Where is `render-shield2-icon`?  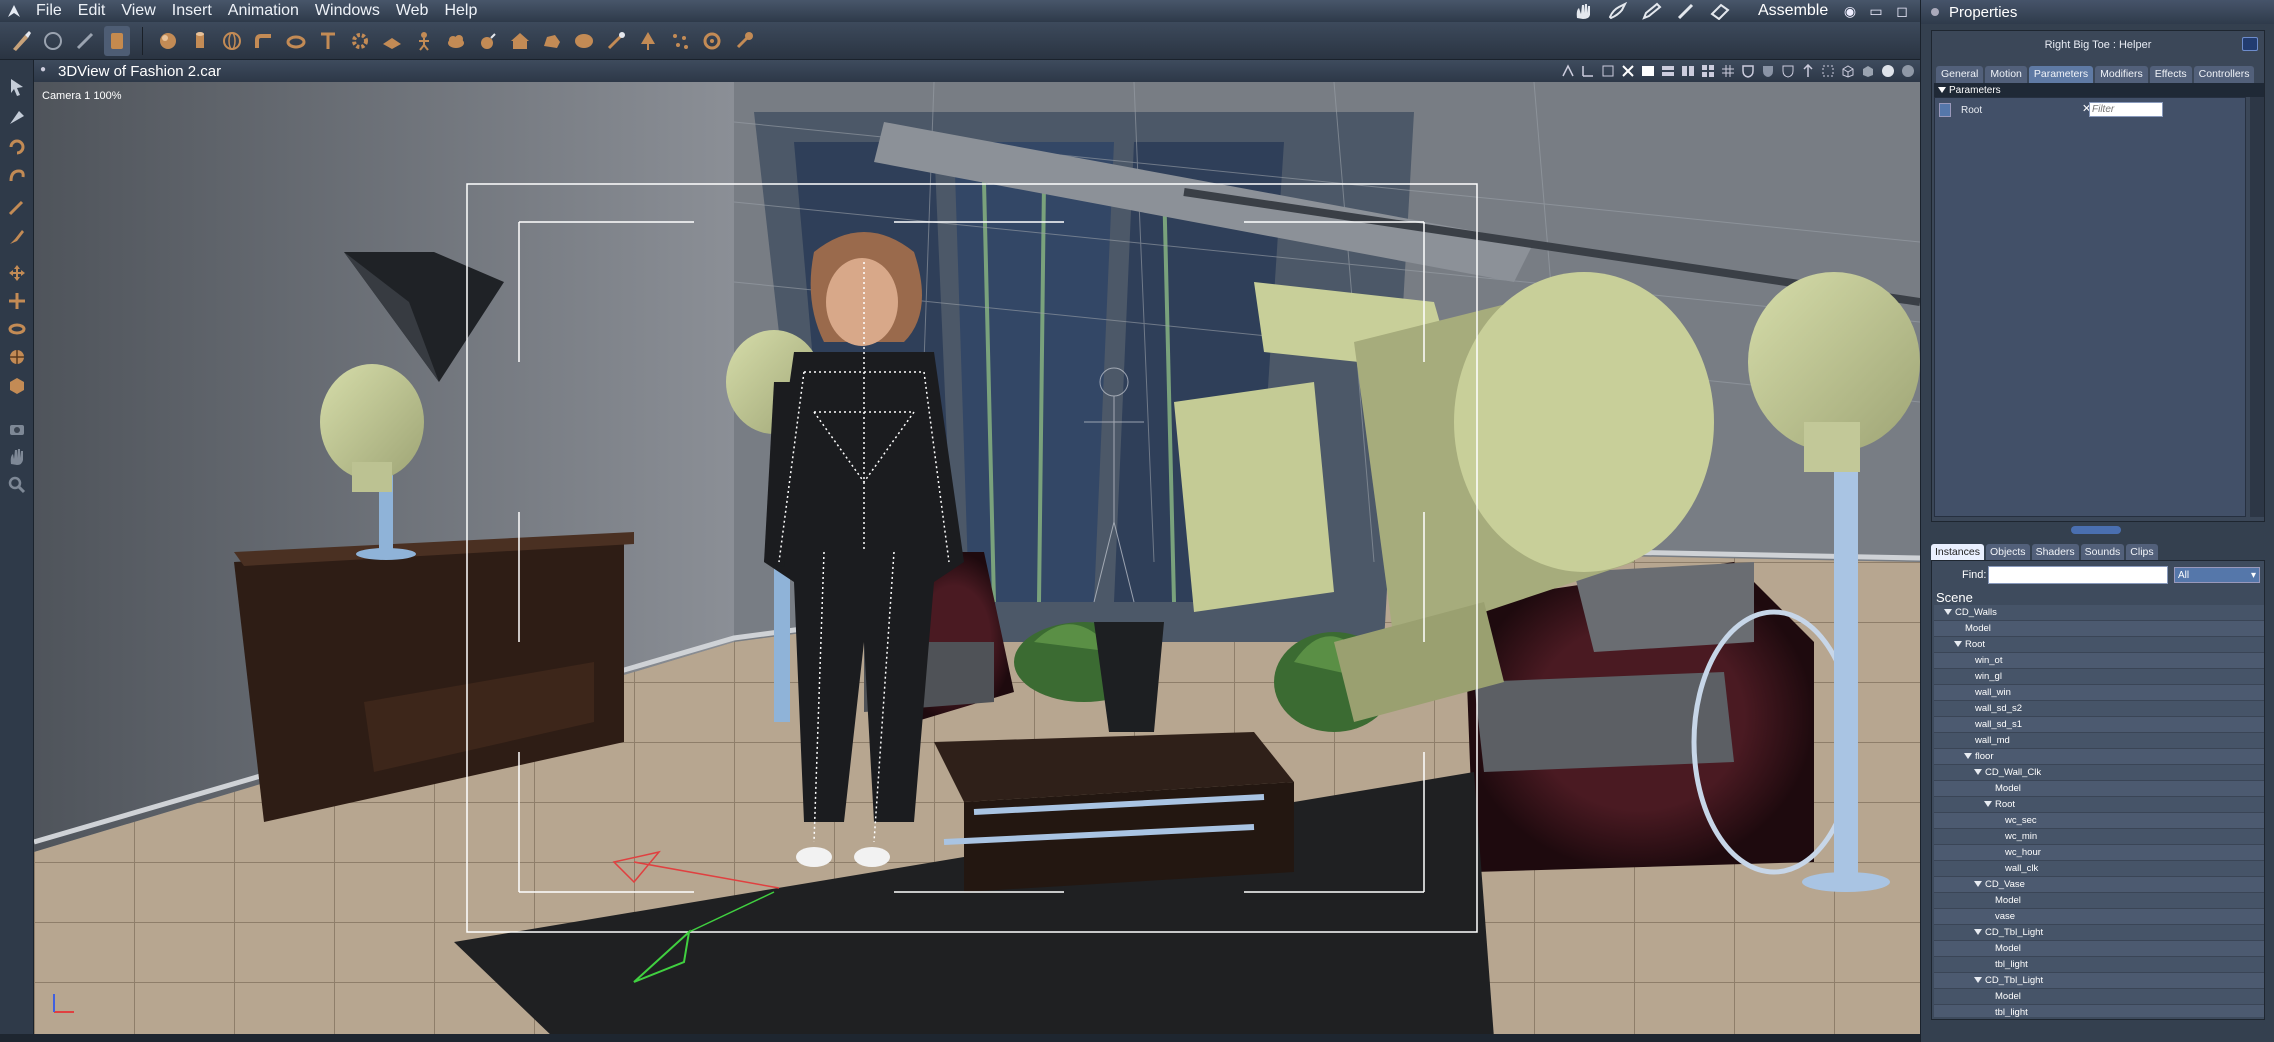 render-shield2-icon is located at coordinates (1768, 71).